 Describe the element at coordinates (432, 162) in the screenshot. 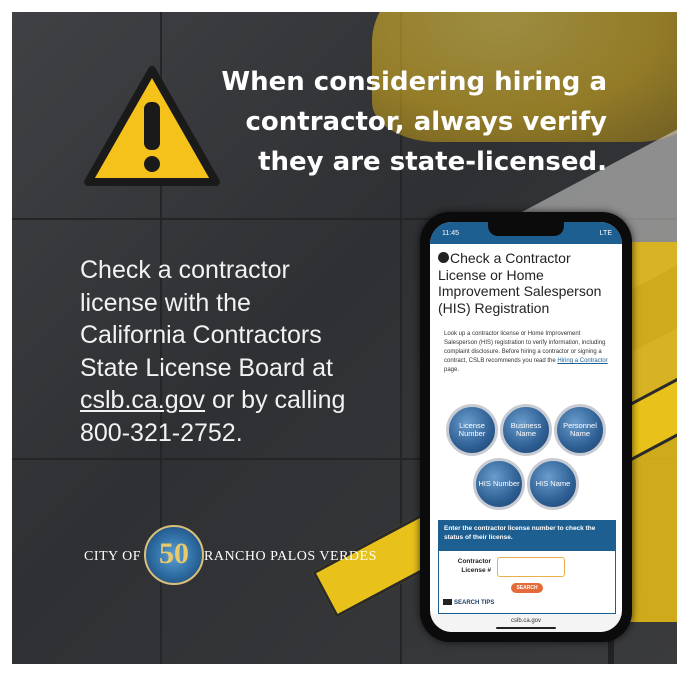

I see `headline-line: they are state-licensed.` at that location.